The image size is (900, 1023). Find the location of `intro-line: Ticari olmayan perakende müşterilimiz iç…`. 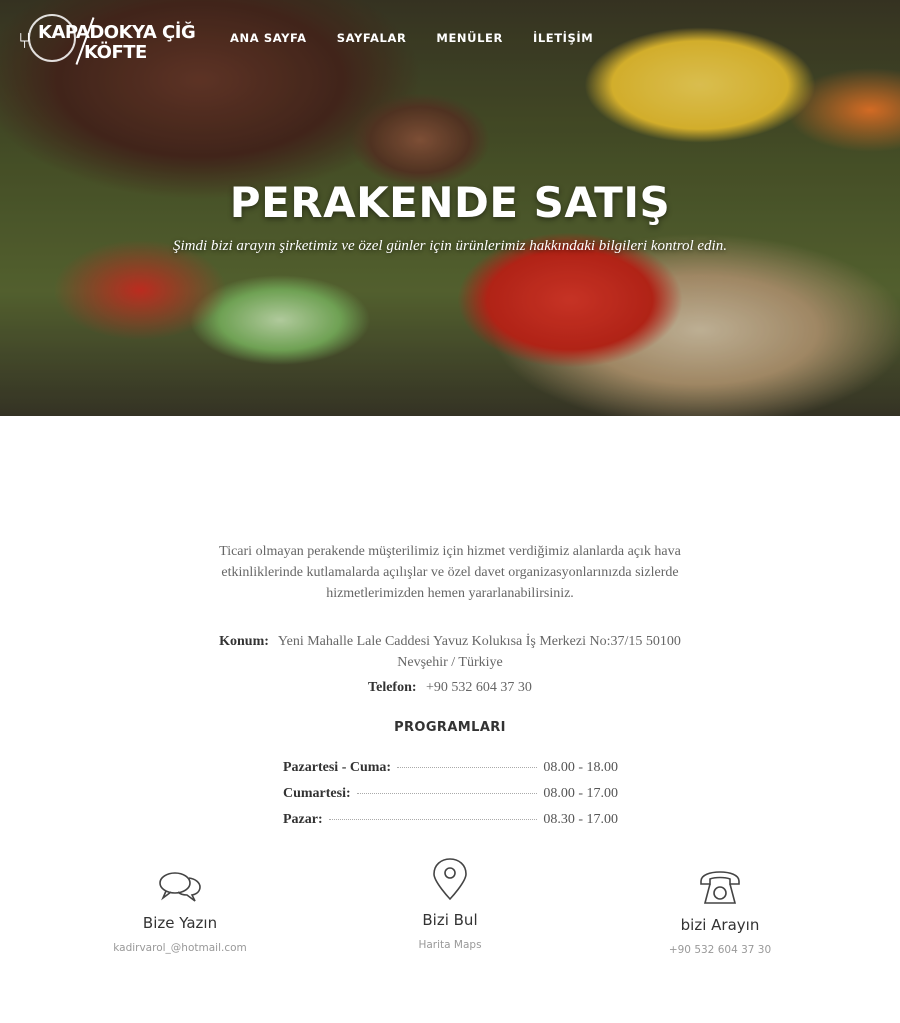

intro-line: Ticari olmayan perakende müşterilimiz iç… is located at coordinates (450, 551).